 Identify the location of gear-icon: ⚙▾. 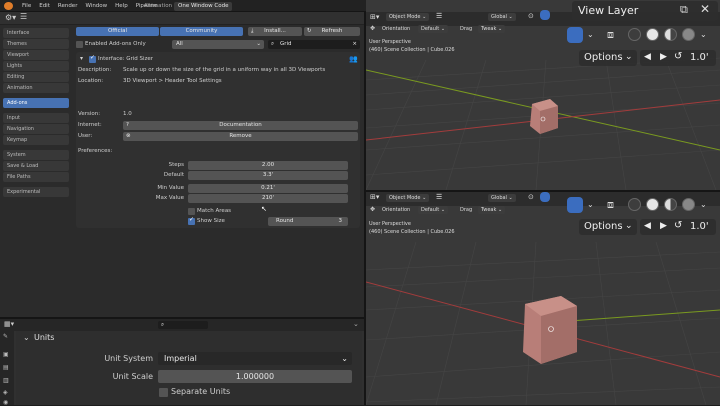
(10, 17).